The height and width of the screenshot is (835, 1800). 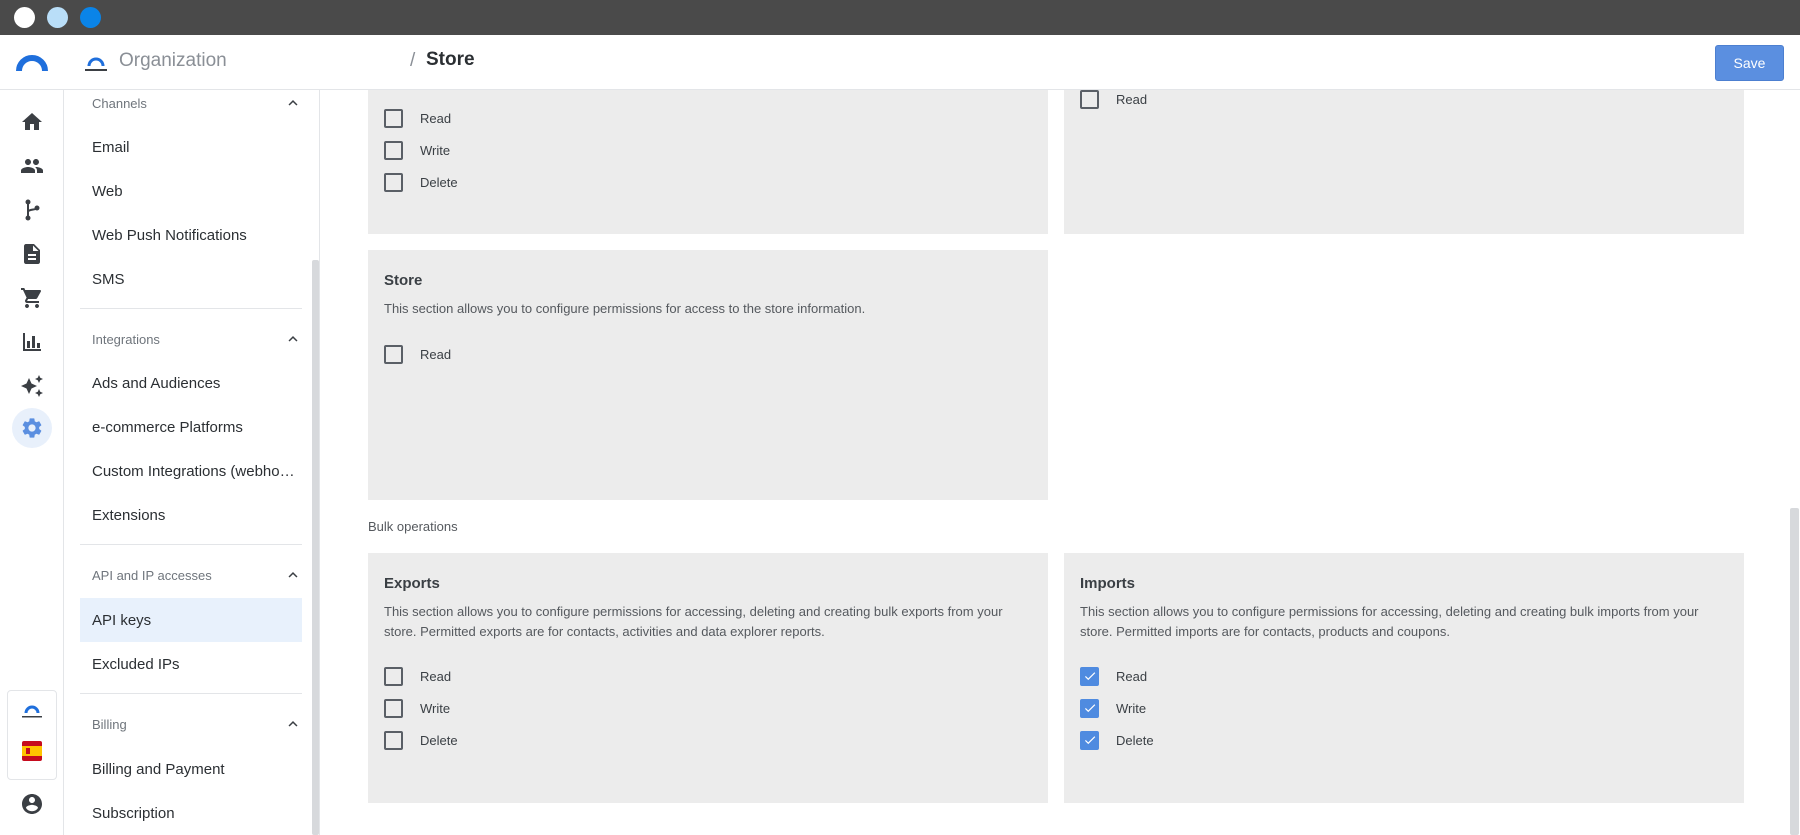 I want to click on sidebar-section-channels: Channels, so click(x=197, y=103).